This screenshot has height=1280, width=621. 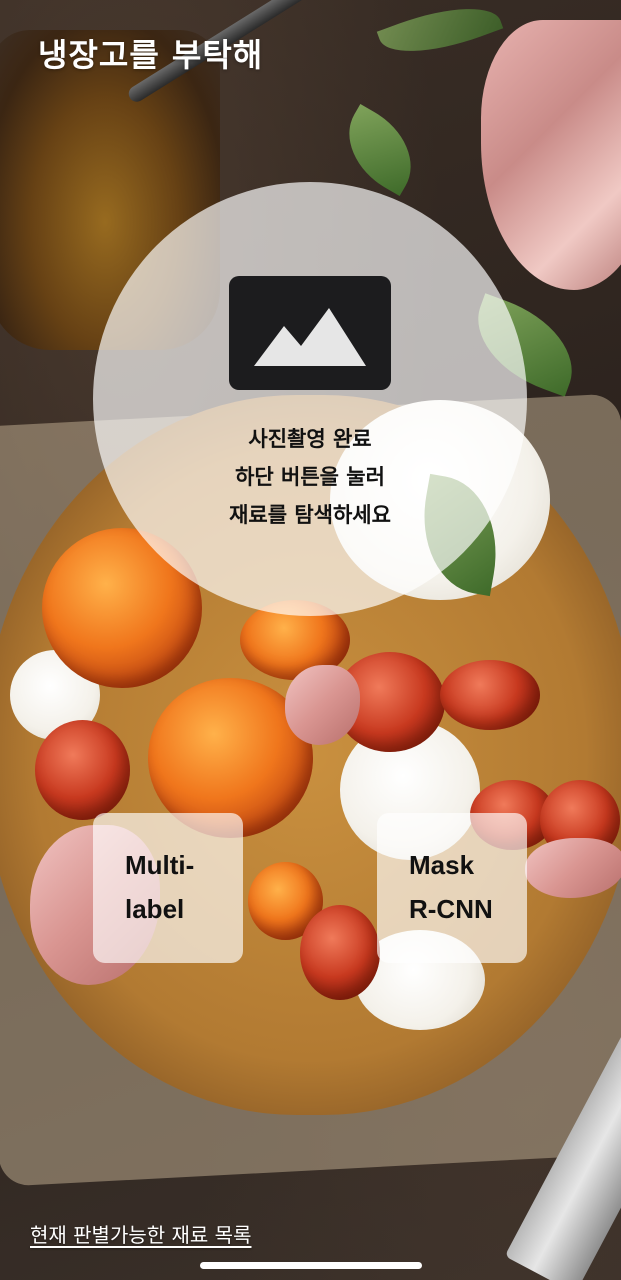 I want to click on instruction-line: 사진촬영 완료, so click(x=310, y=439).